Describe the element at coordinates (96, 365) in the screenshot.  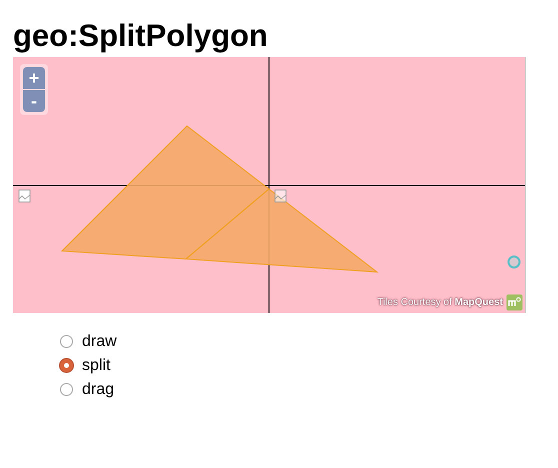
I see `radio-label: split` at that location.